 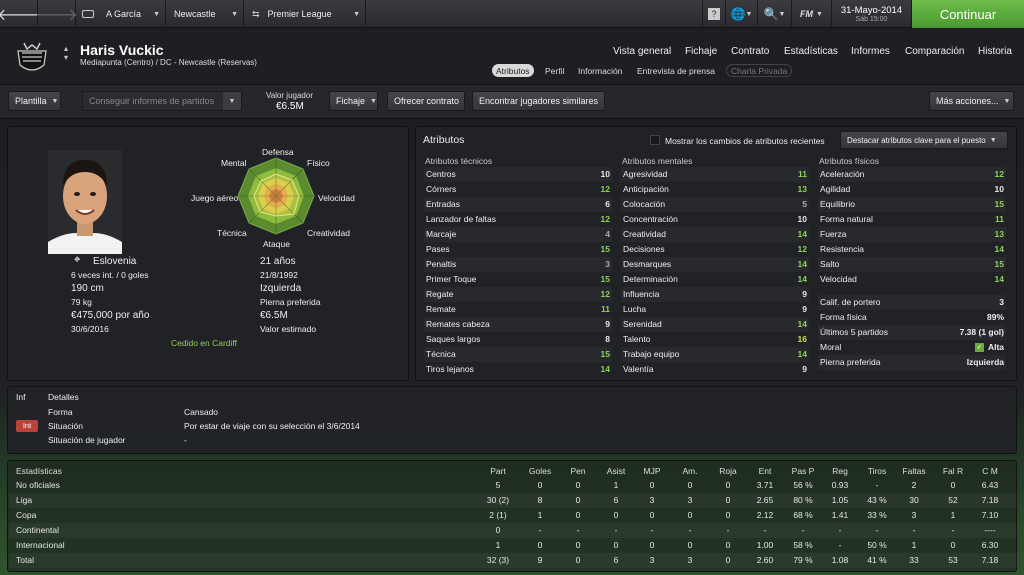 What do you see at coordinates (912, 317) in the screenshot?
I see `extra-attribute-row: Forma física 89%` at bounding box center [912, 317].